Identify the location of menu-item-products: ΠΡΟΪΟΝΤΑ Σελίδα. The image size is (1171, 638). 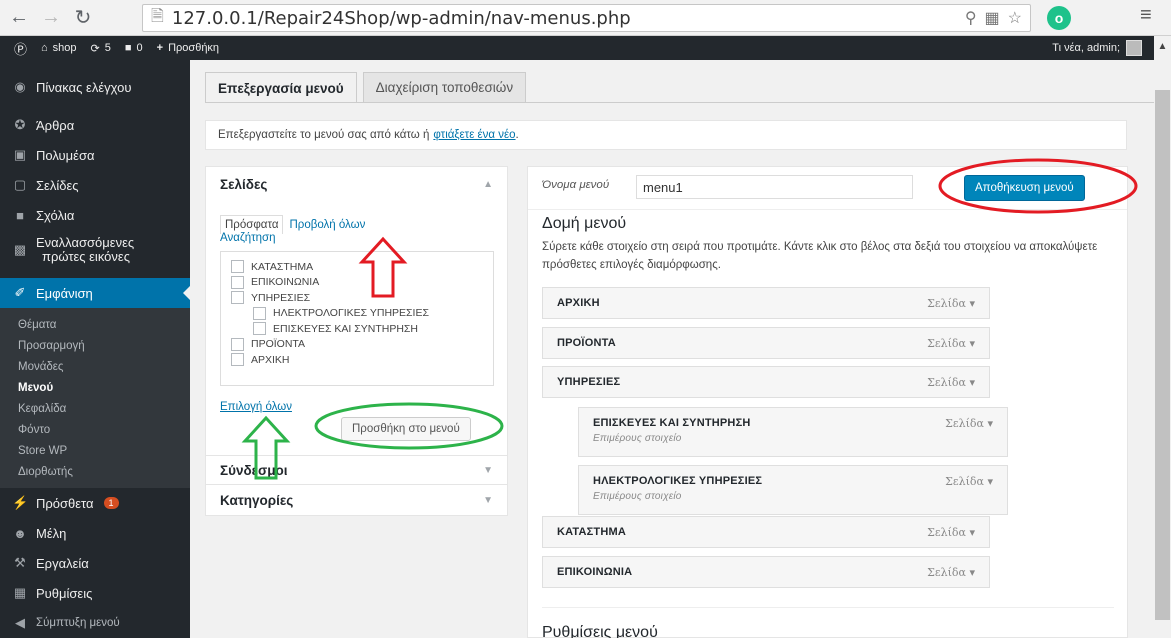
(766, 343).